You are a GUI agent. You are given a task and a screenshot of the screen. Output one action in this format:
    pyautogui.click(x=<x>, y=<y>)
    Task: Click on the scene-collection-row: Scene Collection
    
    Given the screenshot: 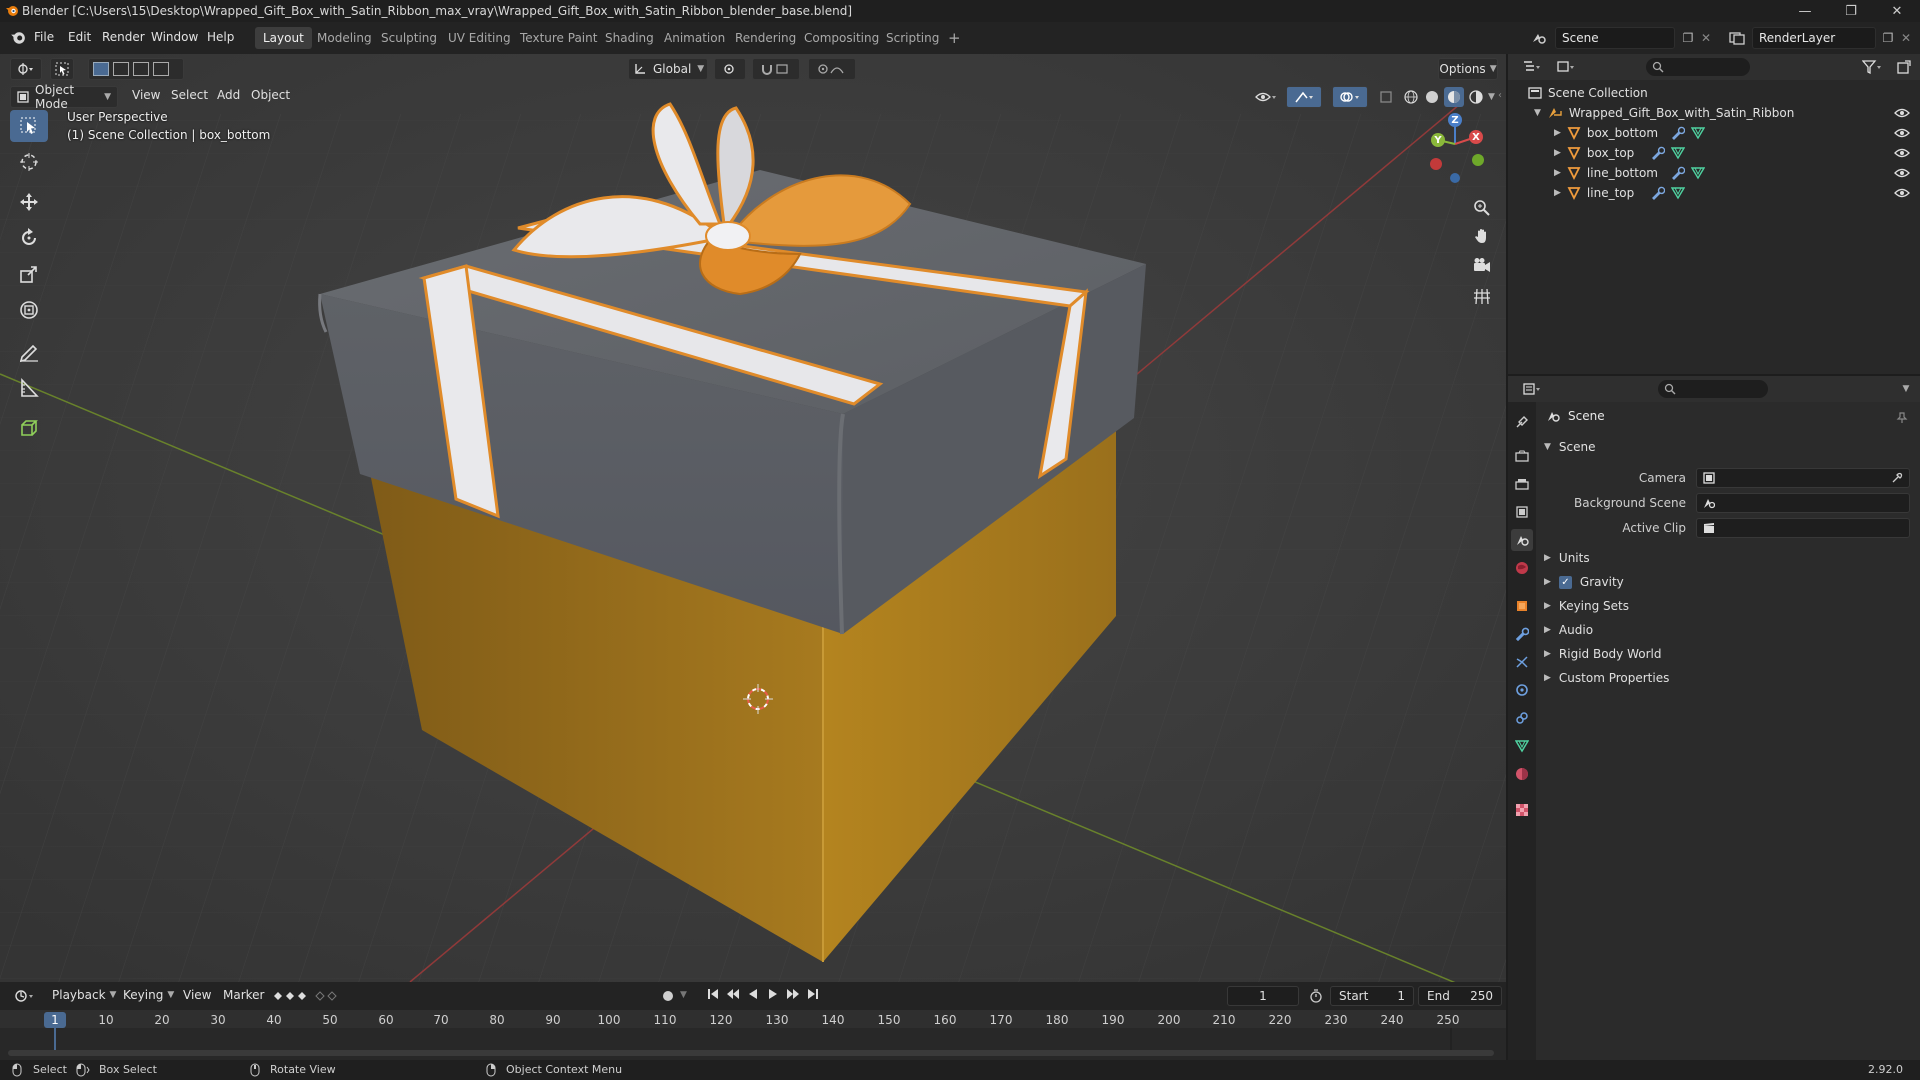 What is the action you would take?
    pyautogui.click(x=1588, y=93)
    